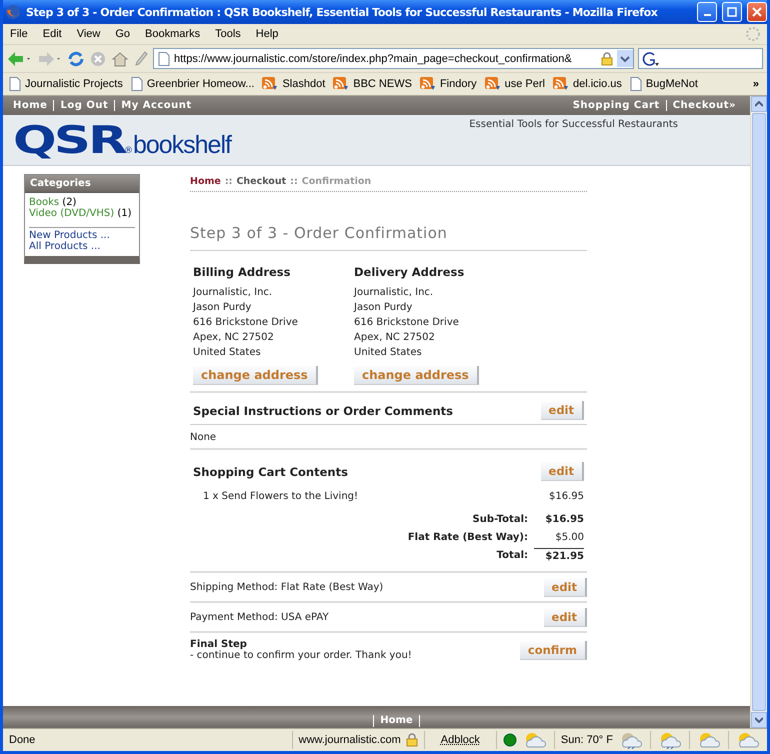 The width and height of the screenshot is (770, 754). I want to click on status-dot-icon, so click(509, 740).